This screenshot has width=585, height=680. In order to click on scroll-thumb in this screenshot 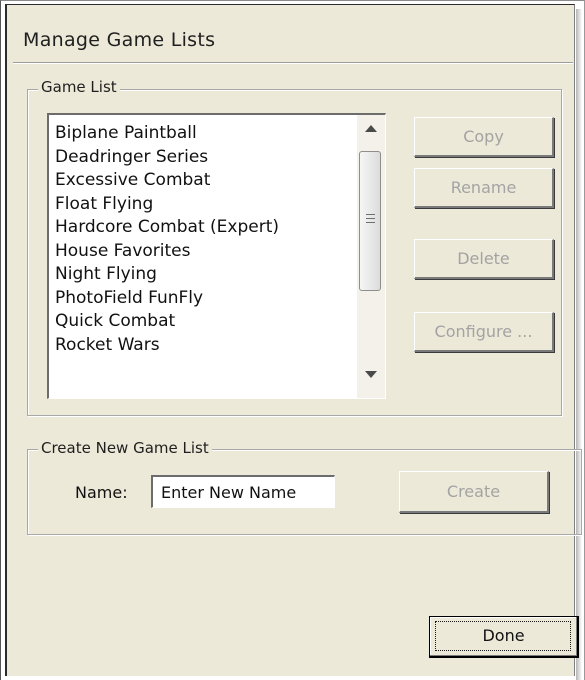, I will do `click(370, 221)`.